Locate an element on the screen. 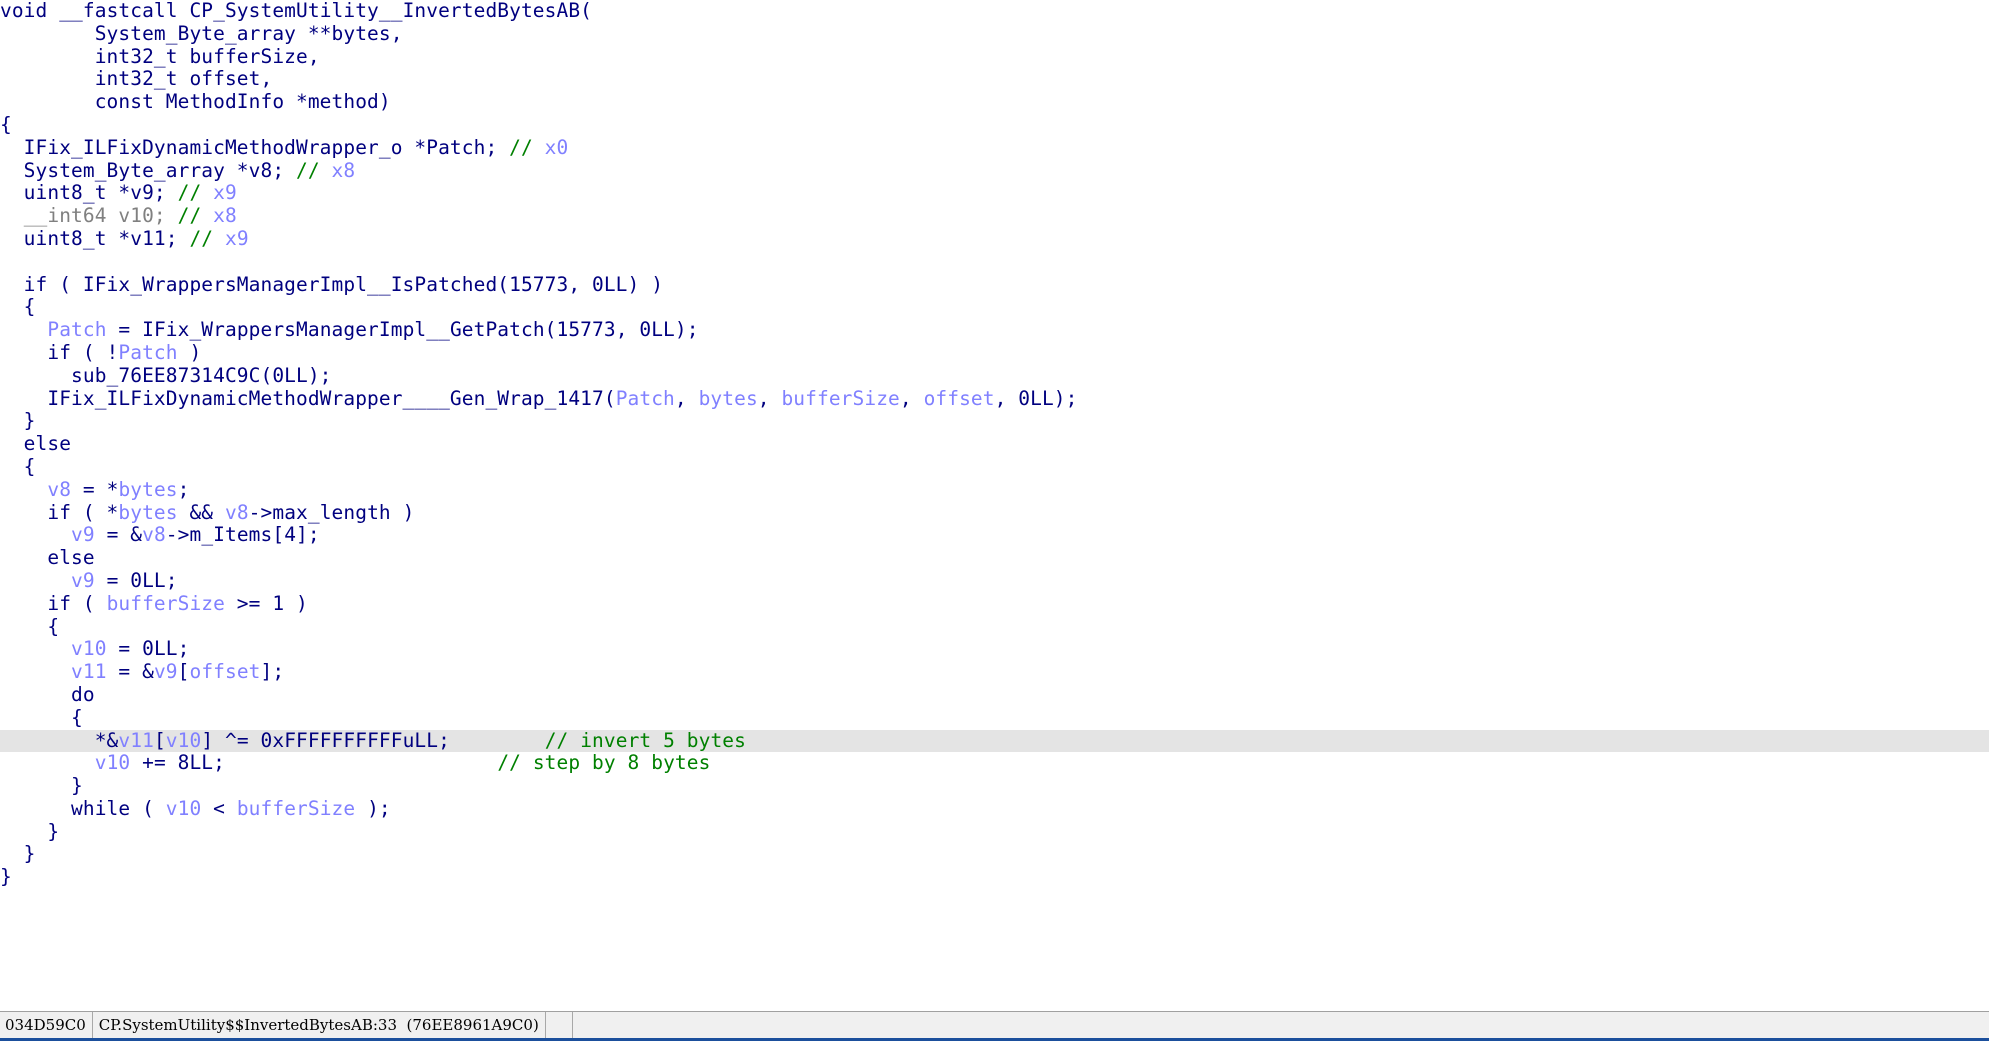  code-line: uint8_t *v11; // x9 is located at coordinates (994, 238).